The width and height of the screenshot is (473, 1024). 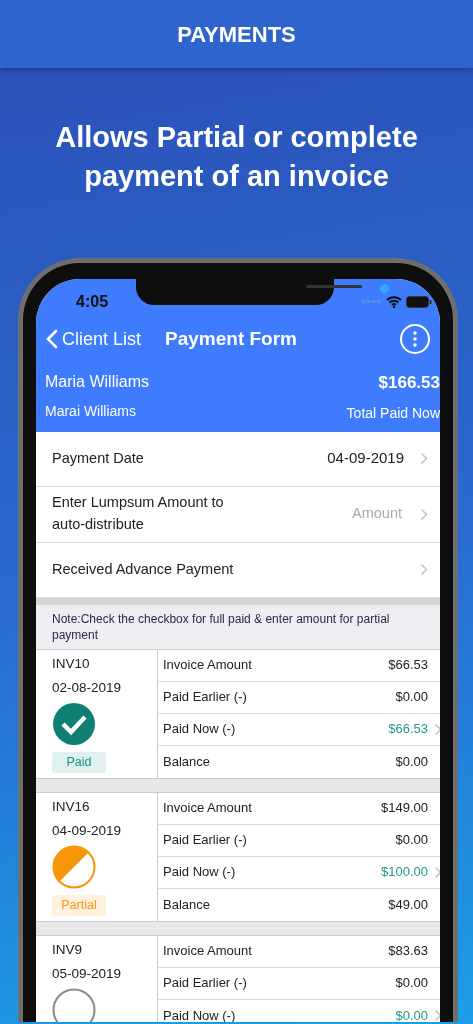 I want to click on half-circle-icon, so click(x=74, y=867).